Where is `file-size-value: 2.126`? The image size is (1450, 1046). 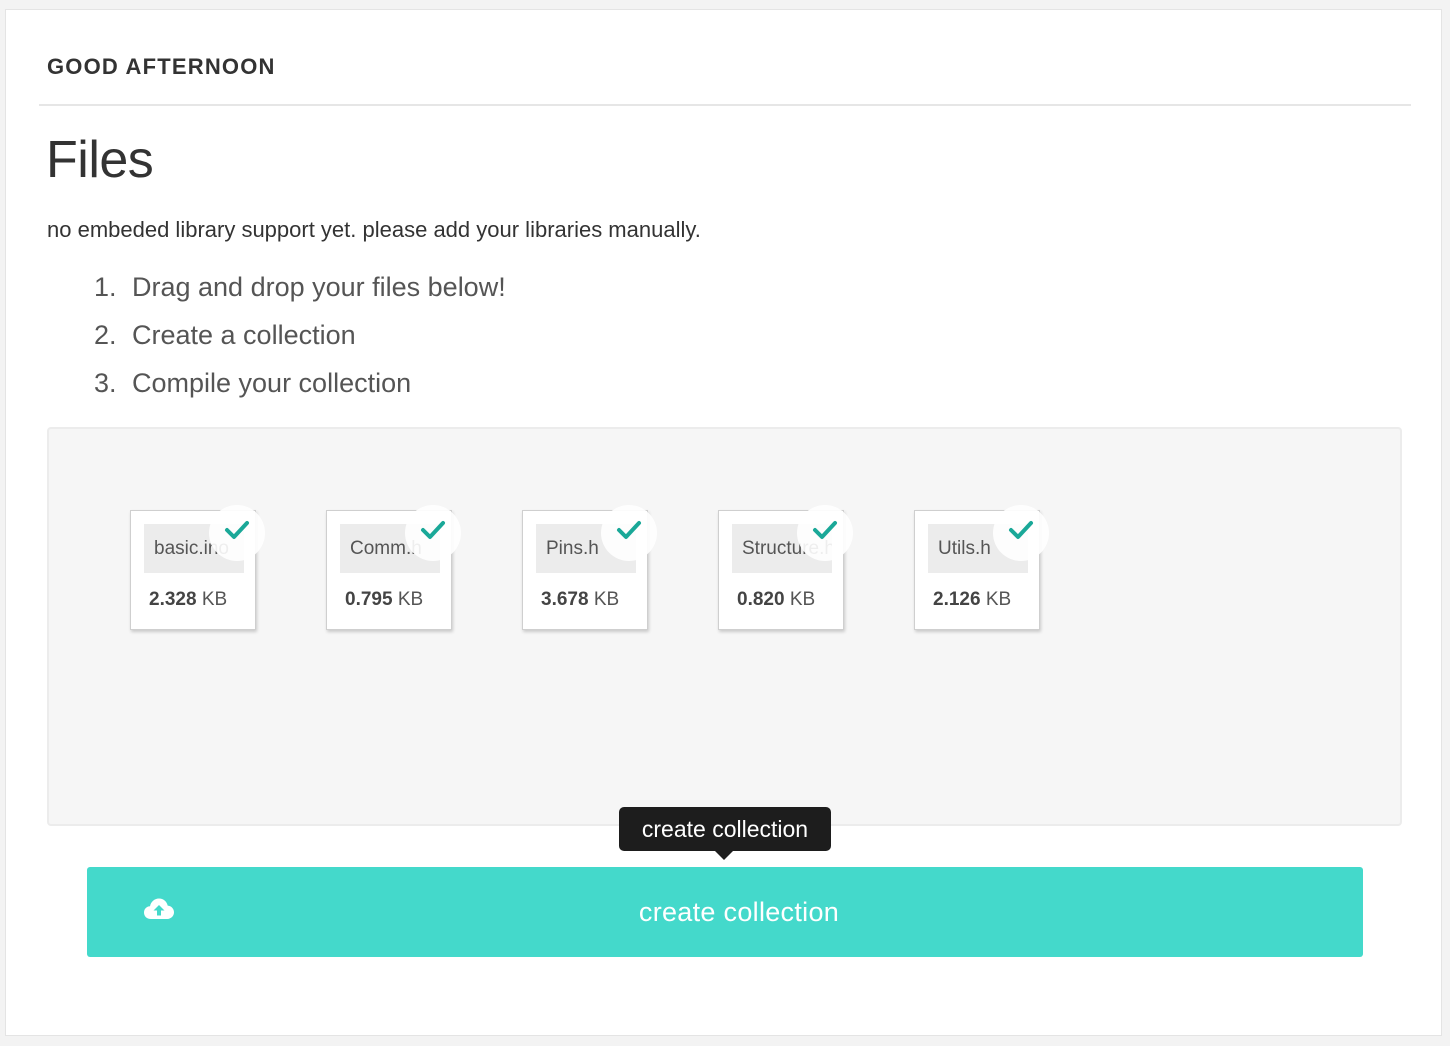 file-size-value: 2.126 is located at coordinates (957, 599).